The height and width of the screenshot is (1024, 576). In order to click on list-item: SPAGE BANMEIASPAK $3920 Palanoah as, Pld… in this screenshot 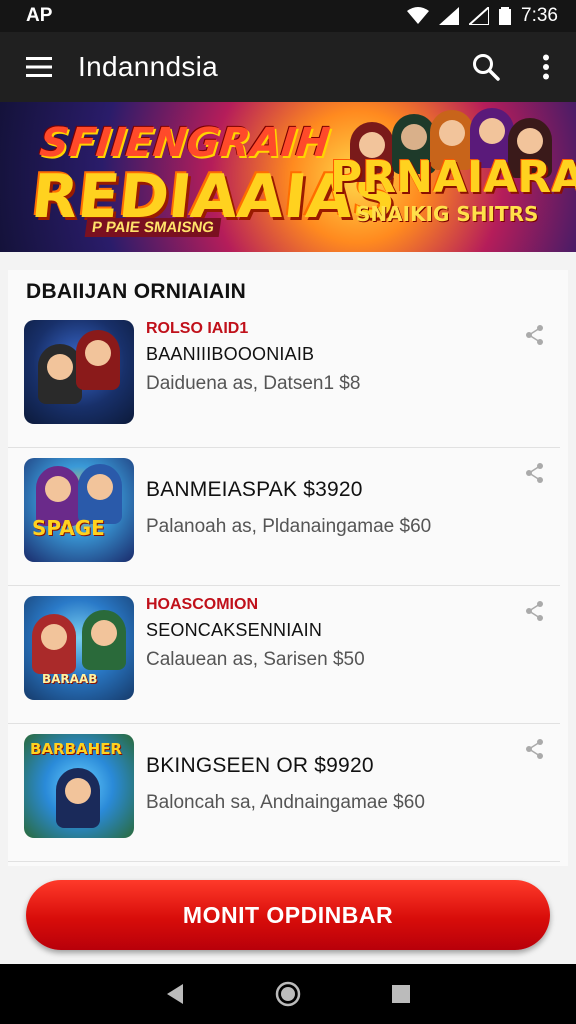, I will do `click(284, 517)`.